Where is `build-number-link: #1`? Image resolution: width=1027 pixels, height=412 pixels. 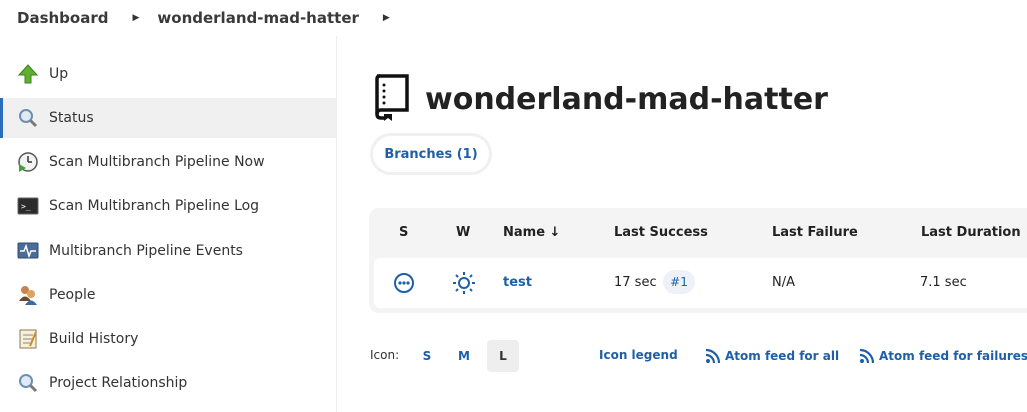
build-number-link: #1 is located at coordinates (679, 282).